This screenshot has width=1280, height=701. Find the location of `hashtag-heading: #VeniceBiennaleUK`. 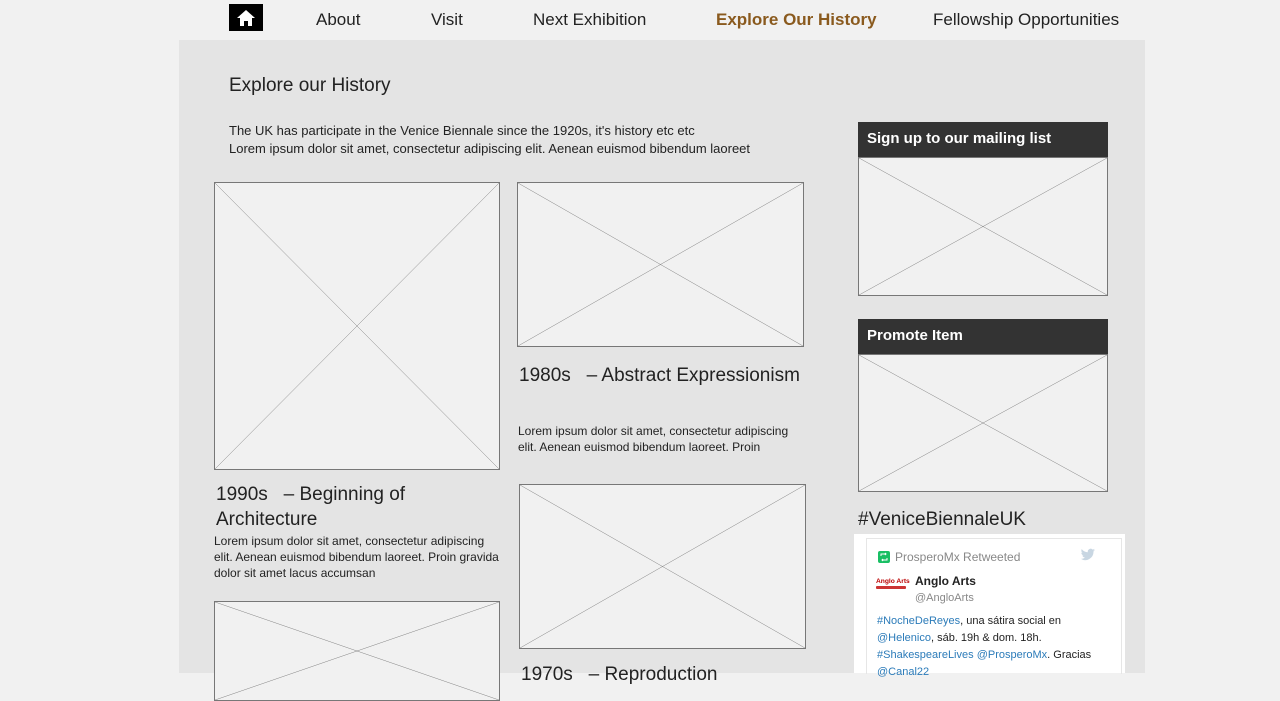

hashtag-heading: #VeniceBiennaleUK is located at coordinates (942, 519).